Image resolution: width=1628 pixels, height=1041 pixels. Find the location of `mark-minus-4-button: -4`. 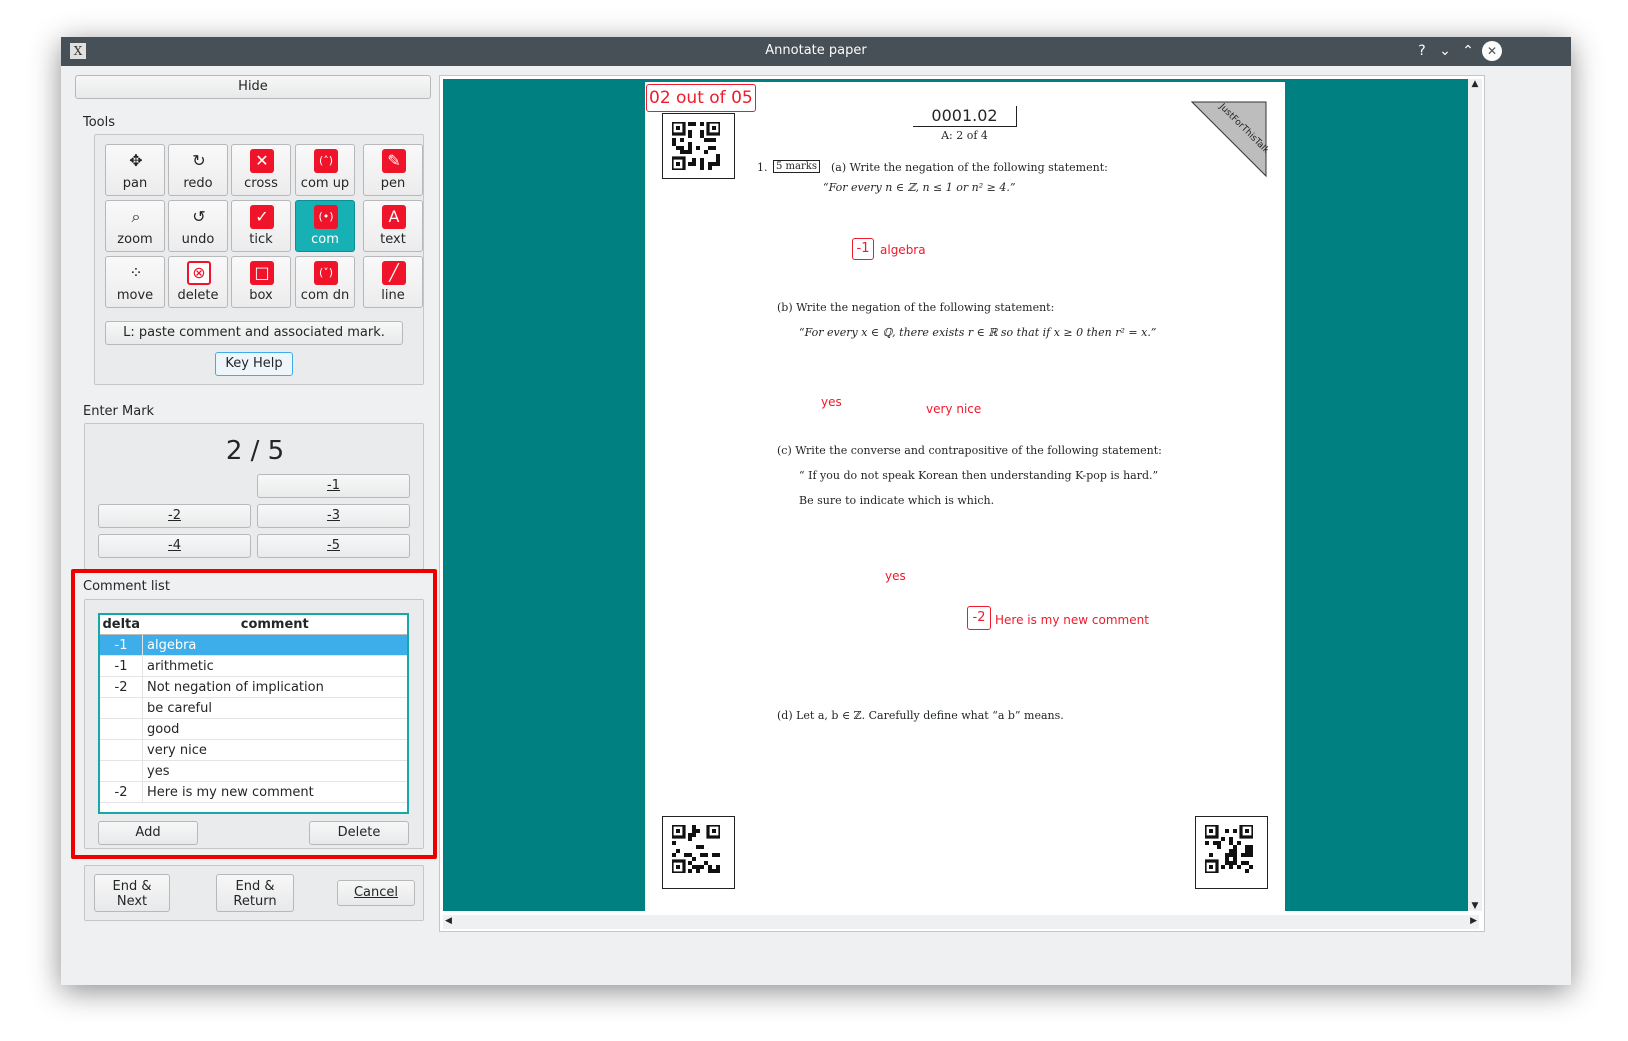

mark-minus-4-button: -4 is located at coordinates (174, 546).